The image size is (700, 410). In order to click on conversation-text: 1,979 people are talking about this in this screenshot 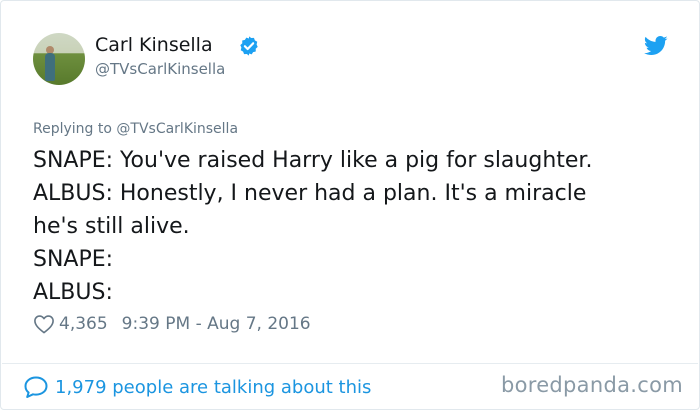, I will do `click(213, 387)`.